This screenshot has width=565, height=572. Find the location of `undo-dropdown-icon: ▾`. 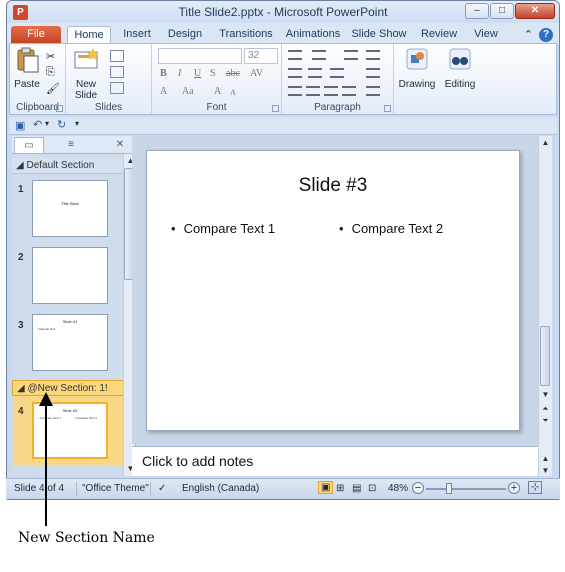

undo-dropdown-icon: ▾ is located at coordinates (47, 123).